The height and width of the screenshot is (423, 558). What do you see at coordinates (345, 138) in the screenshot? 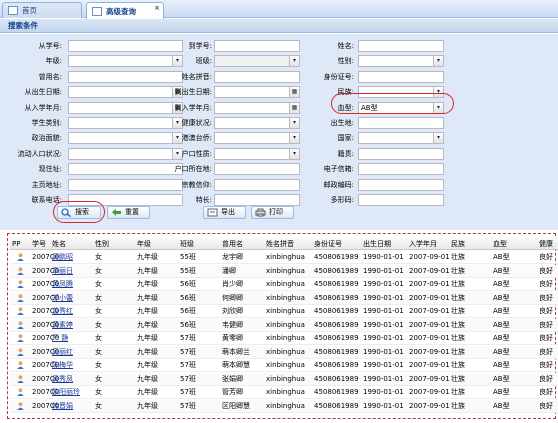
I see `field-label: 国家:` at bounding box center [345, 138].